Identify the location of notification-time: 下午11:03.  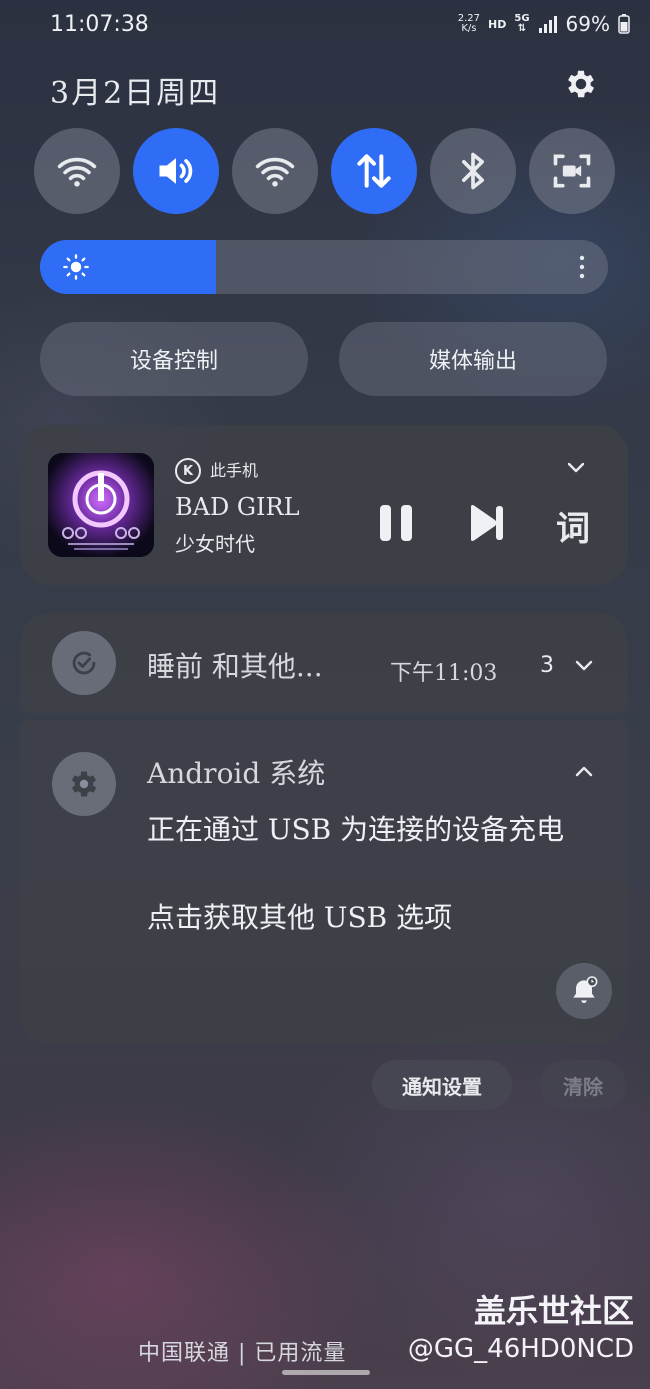
(444, 673).